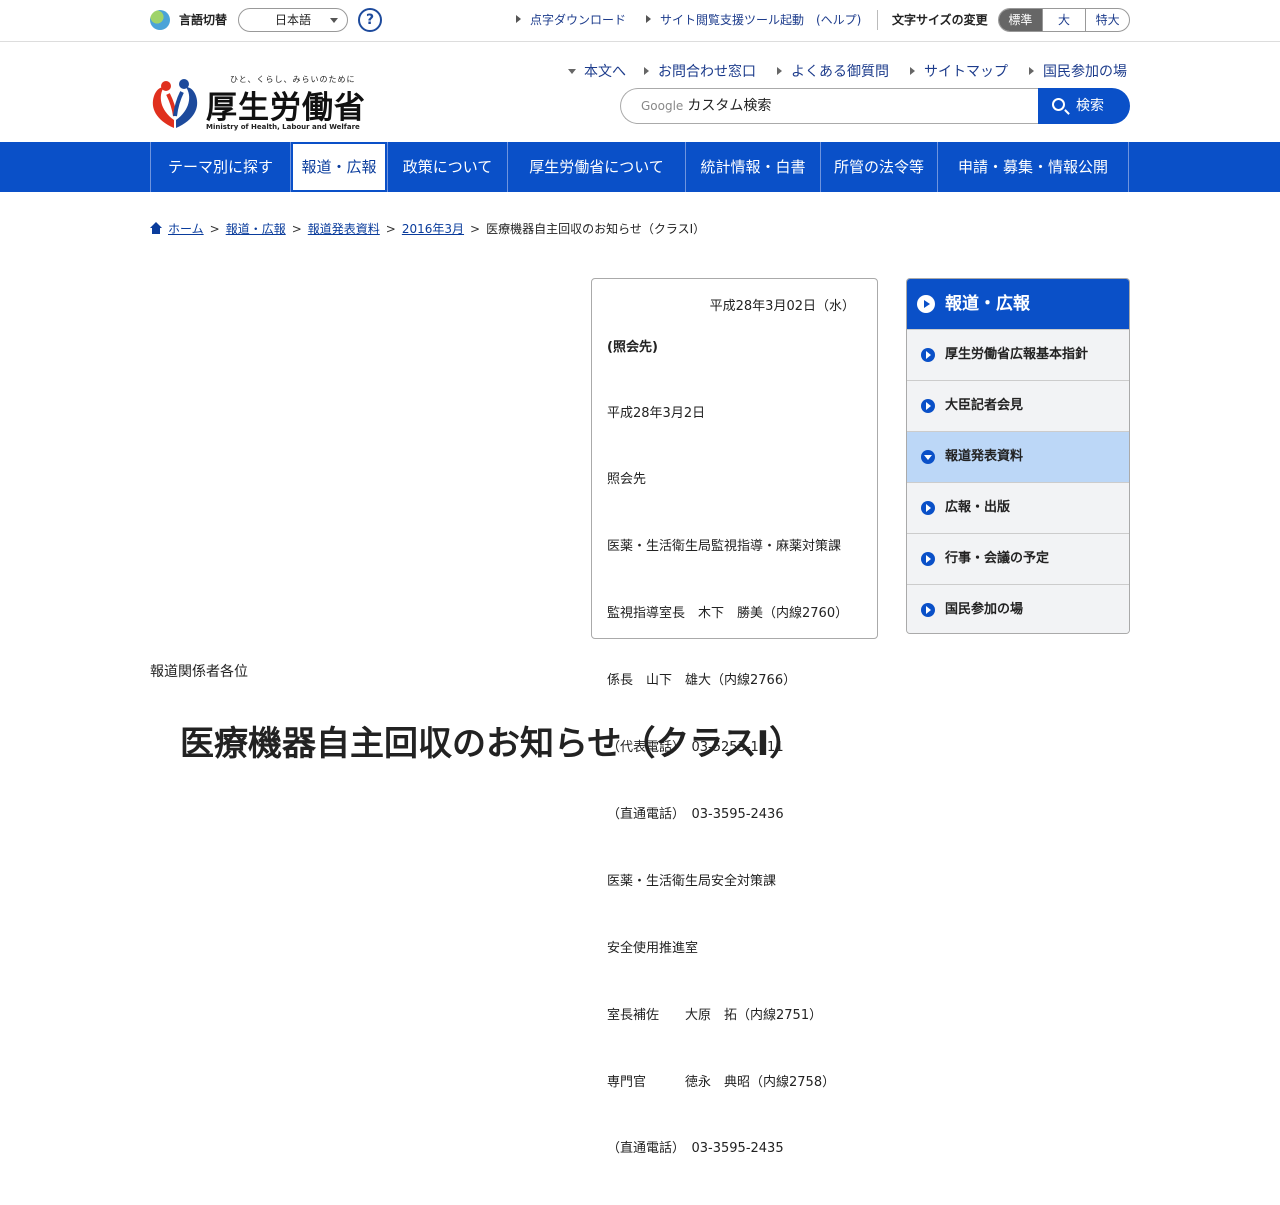 This screenshot has height=1205, width=1280. What do you see at coordinates (344, 229) in the screenshot?
I see `breadcrumb-press-releases: 報道発表資料` at bounding box center [344, 229].